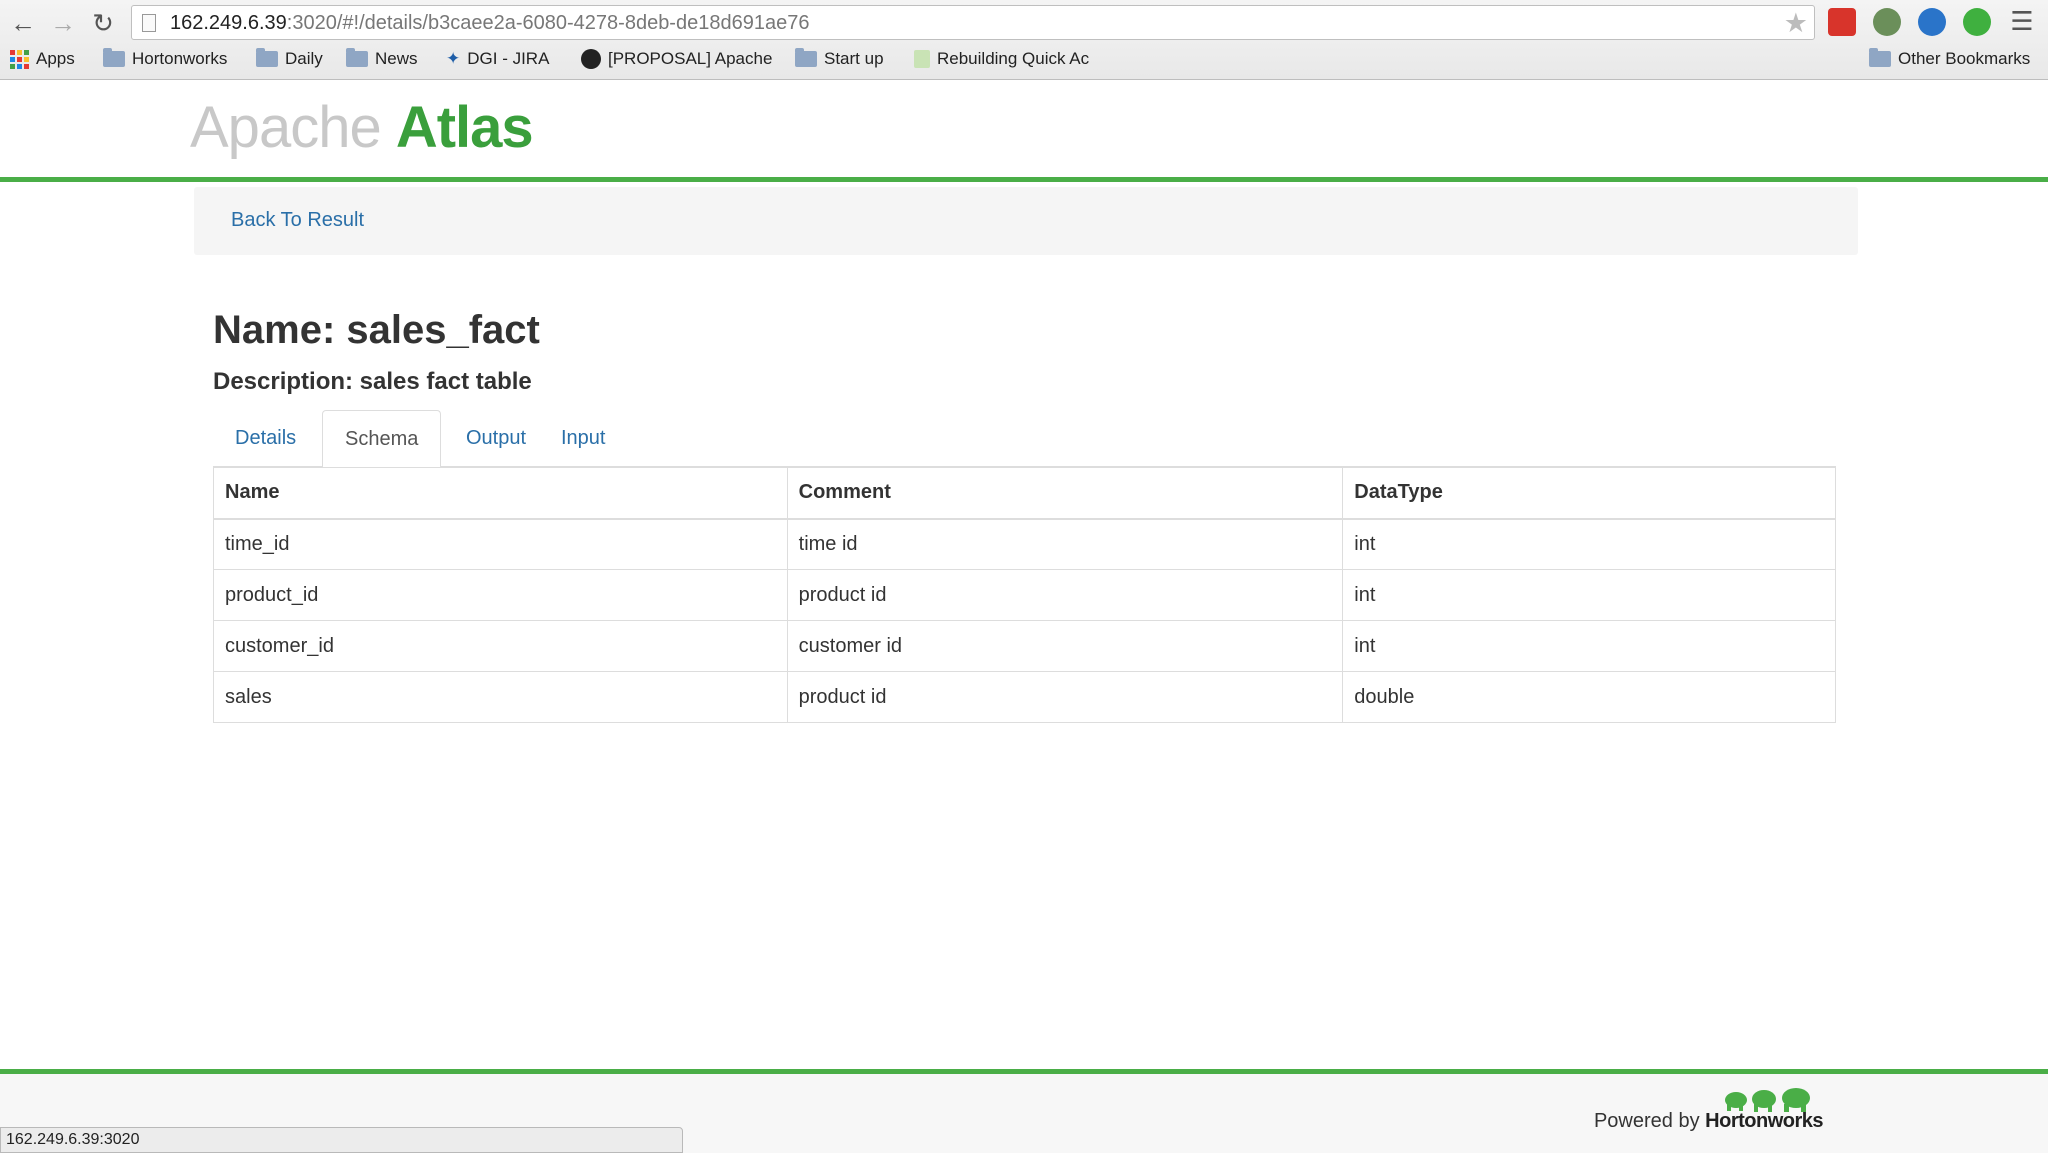 The image size is (2048, 1153). Describe the element at coordinates (1949, 58) in the screenshot. I see `bookmark-other: Other Bookmarks` at that location.